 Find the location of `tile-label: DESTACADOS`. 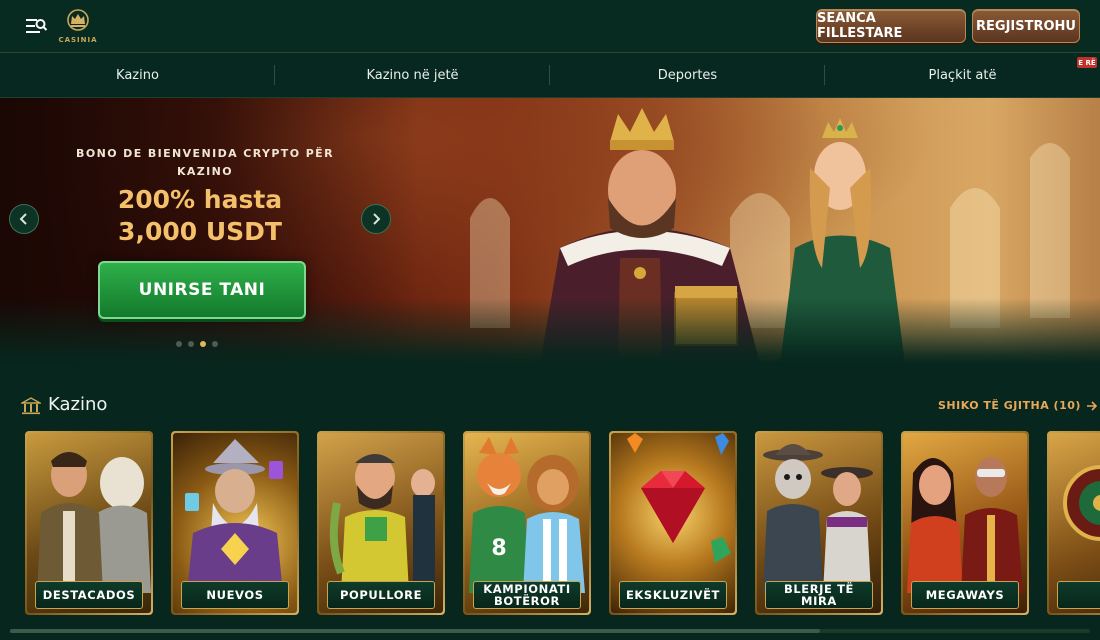

tile-label: DESTACADOS is located at coordinates (89, 595).